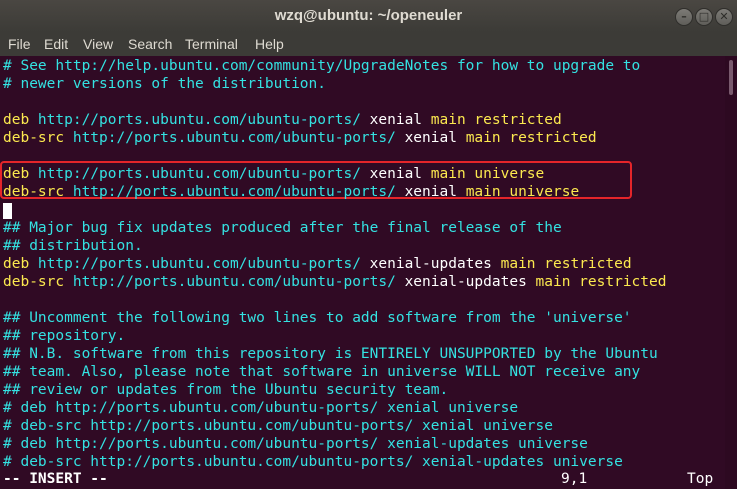 This screenshot has width=737, height=489. I want to click on line-segment: # newer versions of the distribution., so click(165, 84).